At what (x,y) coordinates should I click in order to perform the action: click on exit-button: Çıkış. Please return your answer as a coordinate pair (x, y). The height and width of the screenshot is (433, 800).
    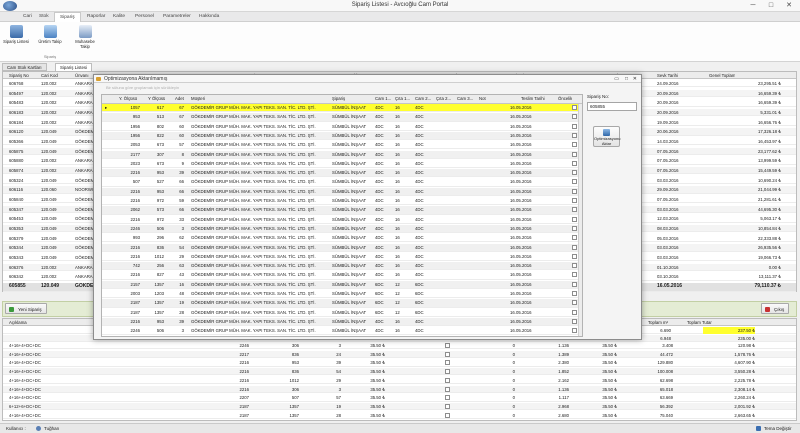
    Looking at the image, I should click on (775, 308).